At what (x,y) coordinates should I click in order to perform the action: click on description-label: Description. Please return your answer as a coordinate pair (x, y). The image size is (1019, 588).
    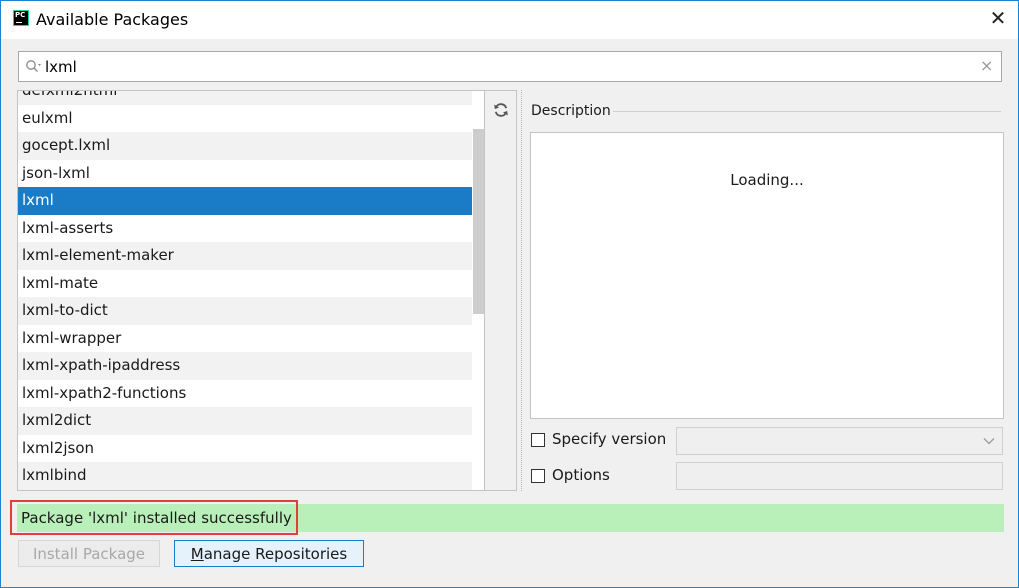
    Looking at the image, I should click on (571, 111).